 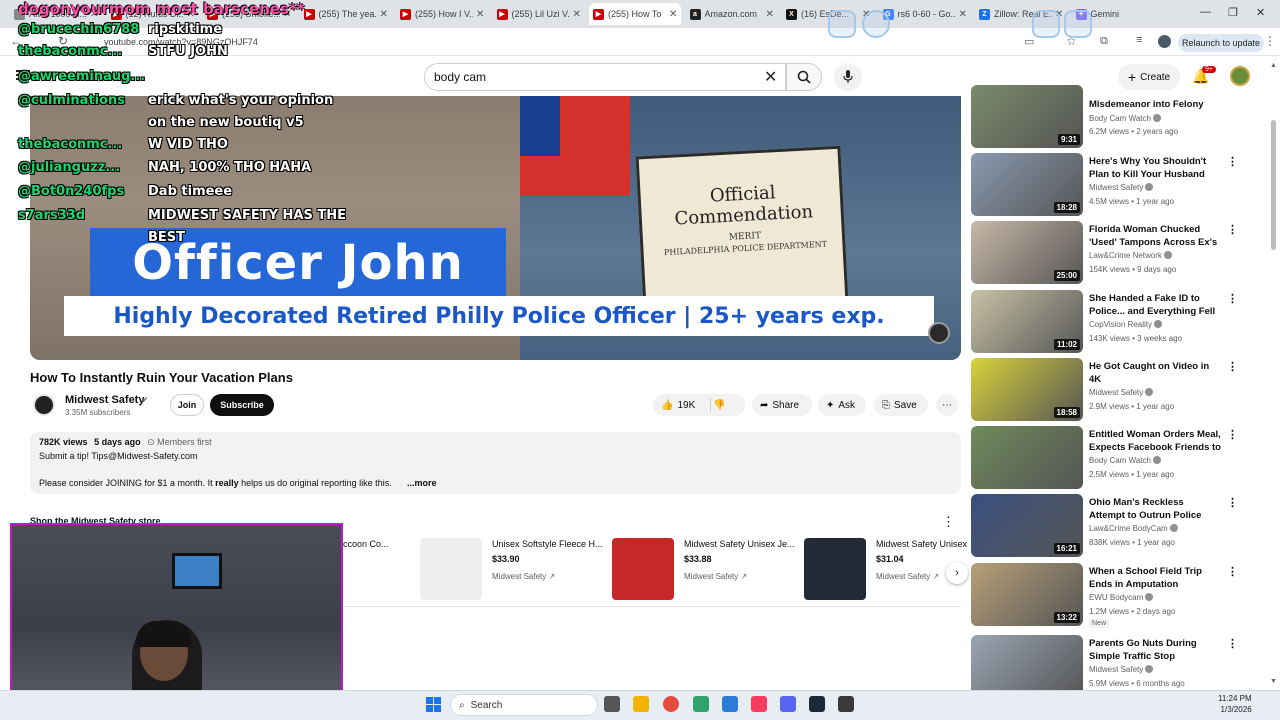 I want to click on recommended-channel: CopVision Reality, so click(x=1125, y=324).